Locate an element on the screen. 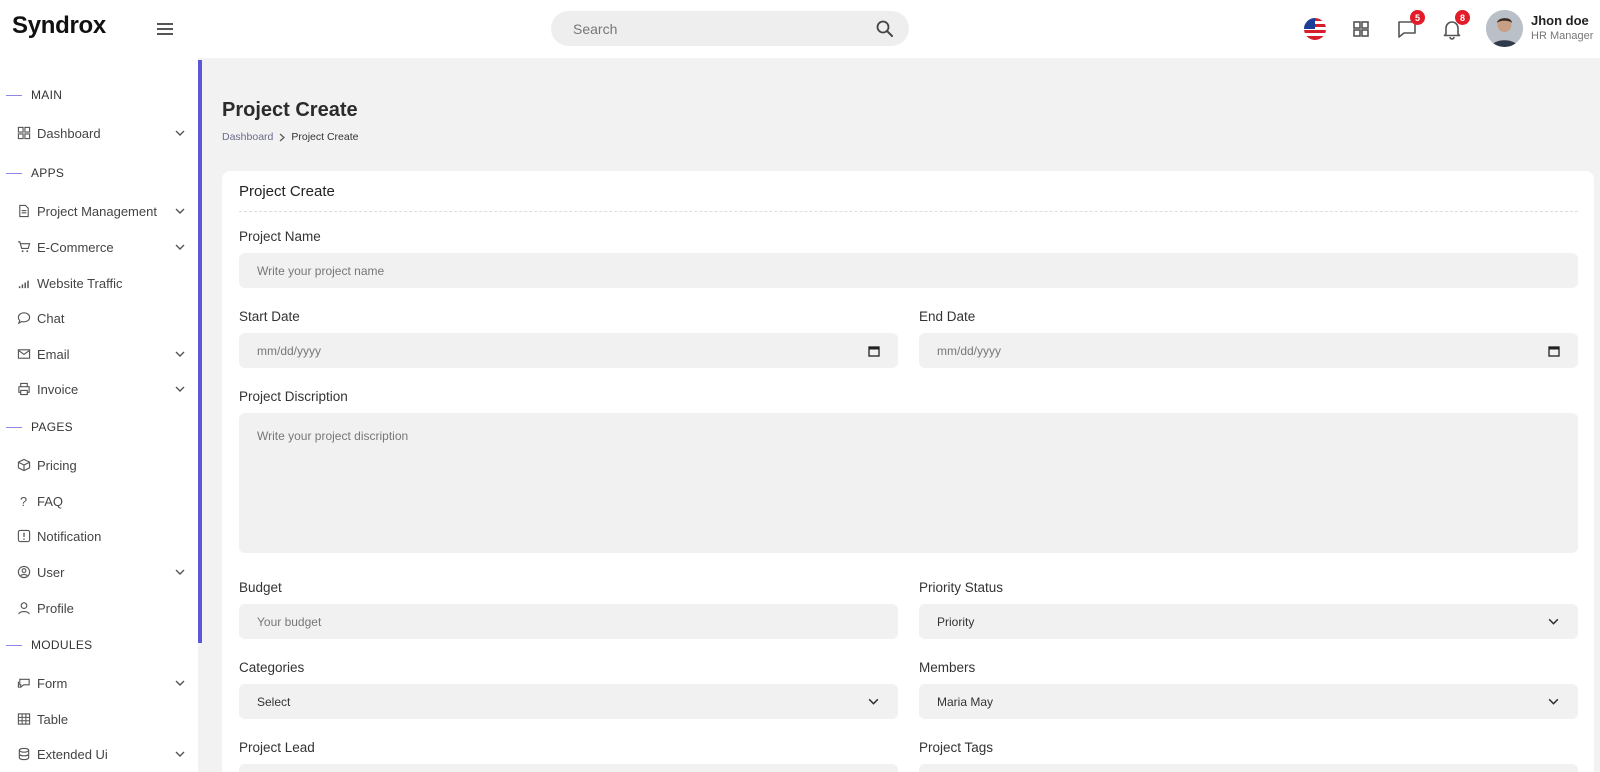 The image size is (1600, 772). search-bar is located at coordinates (730, 28).